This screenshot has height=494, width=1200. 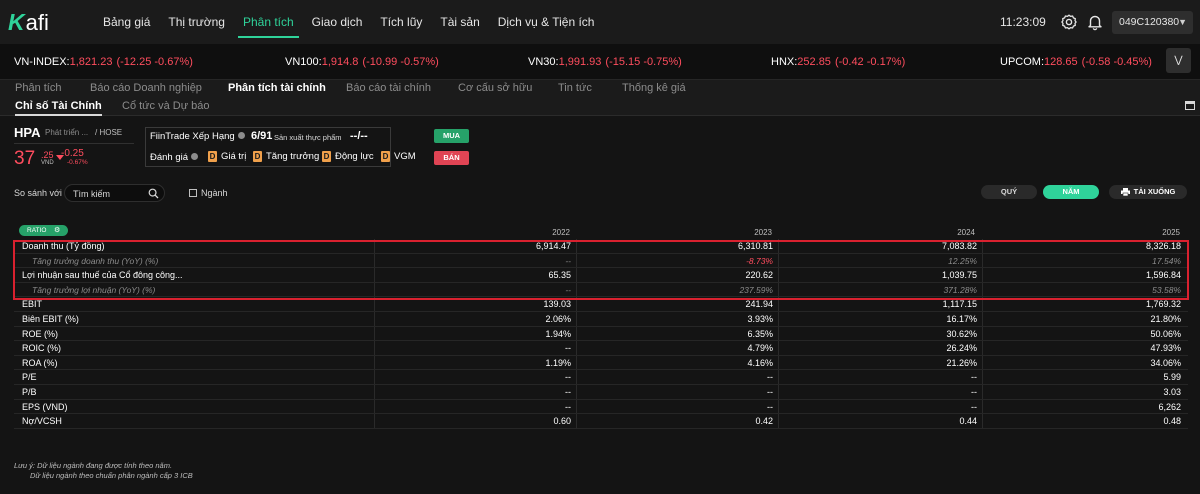 I want to click on menu-item-giao-dich: Giao dịch, so click(x=337, y=22).